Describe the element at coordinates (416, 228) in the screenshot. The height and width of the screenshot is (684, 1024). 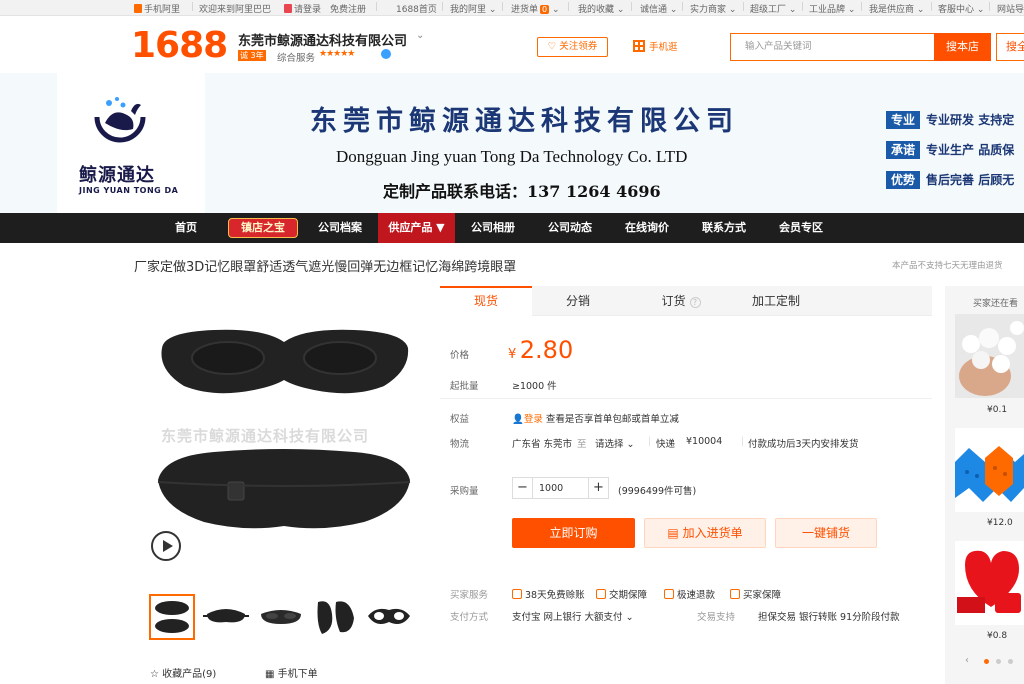
I see `nav-products: 供应产品 ▼` at that location.